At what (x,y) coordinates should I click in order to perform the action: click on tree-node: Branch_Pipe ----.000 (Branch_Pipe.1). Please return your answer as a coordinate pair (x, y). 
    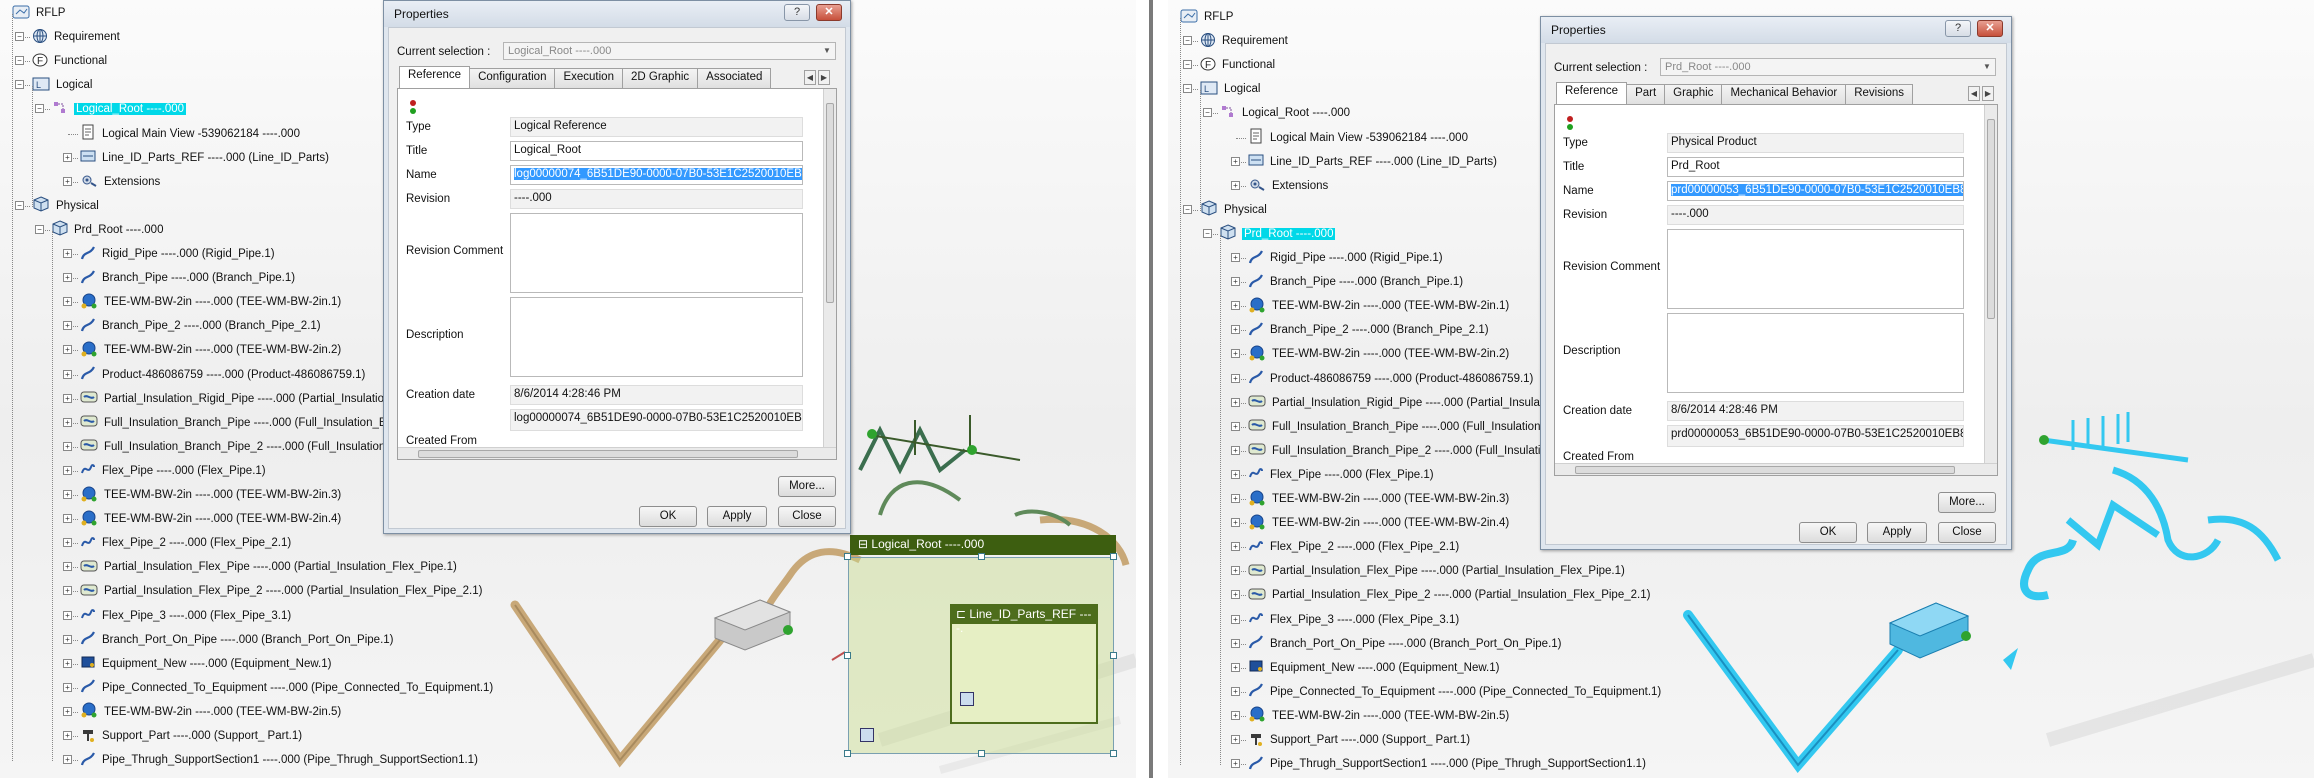
    Looking at the image, I should click on (187, 278).